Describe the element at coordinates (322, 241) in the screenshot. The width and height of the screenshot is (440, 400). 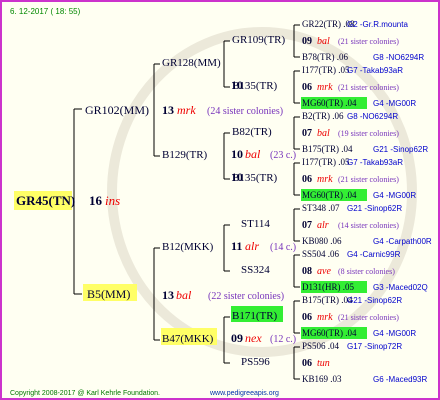
I see `ancestor-dam-name: KB080 .06` at that location.